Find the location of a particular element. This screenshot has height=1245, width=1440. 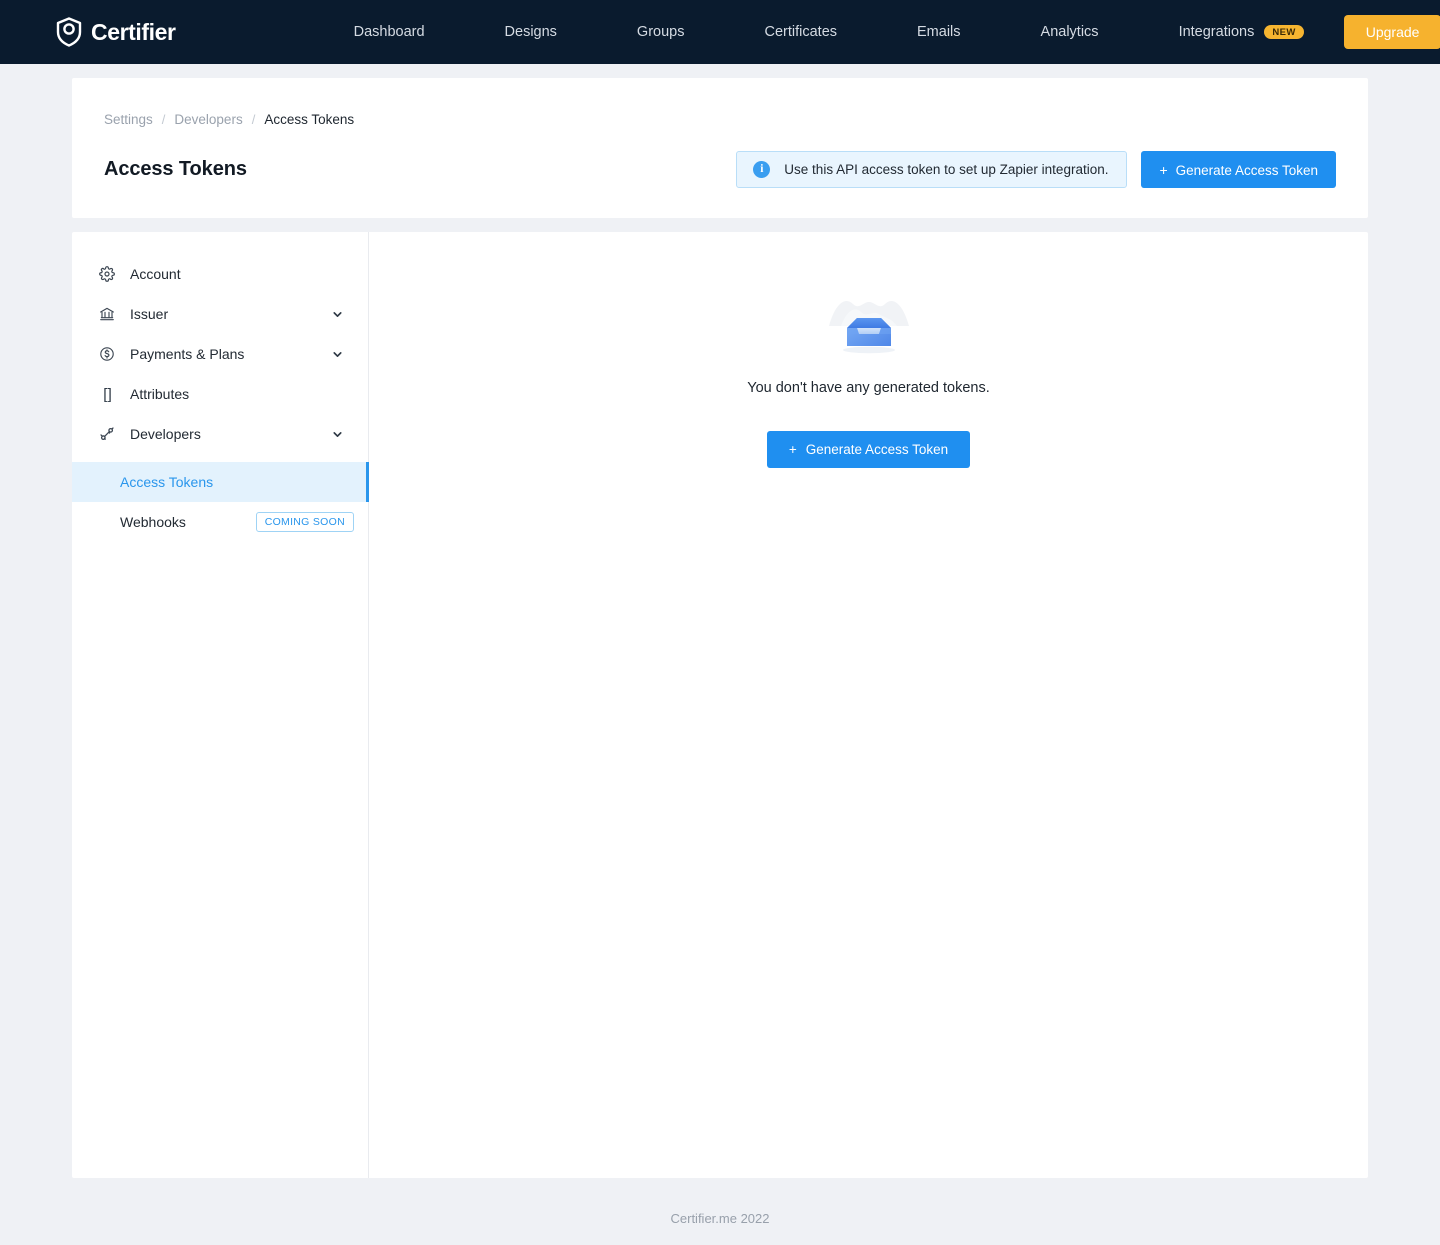

breadcrumb-item-access-tokens: Access Tokens is located at coordinates (309, 119).